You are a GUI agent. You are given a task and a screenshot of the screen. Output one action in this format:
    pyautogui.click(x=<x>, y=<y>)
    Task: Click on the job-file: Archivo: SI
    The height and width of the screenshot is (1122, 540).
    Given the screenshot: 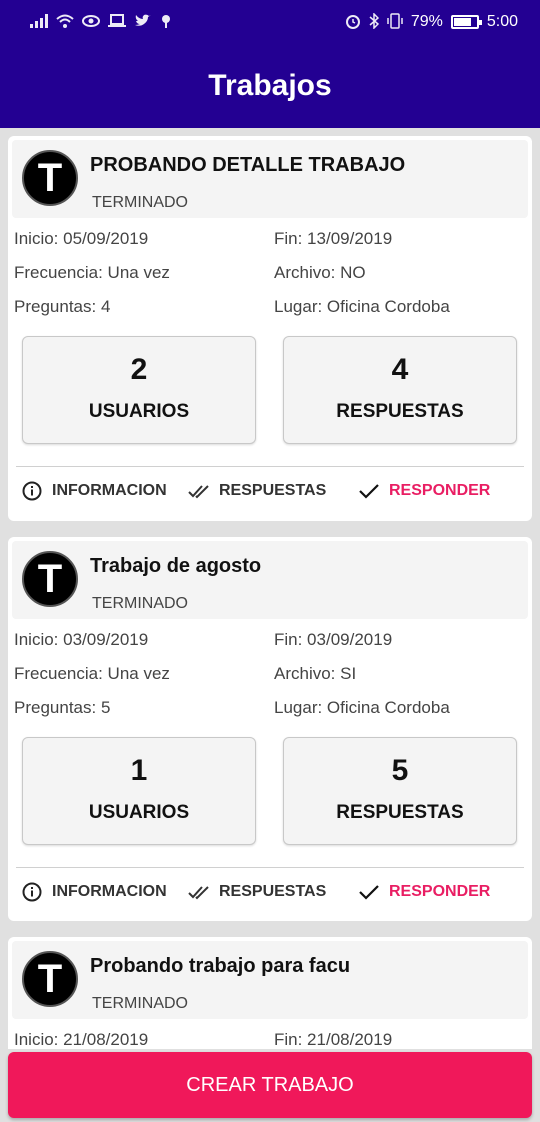 What is the action you would take?
    pyautogui.click(x=315, y=673)
    